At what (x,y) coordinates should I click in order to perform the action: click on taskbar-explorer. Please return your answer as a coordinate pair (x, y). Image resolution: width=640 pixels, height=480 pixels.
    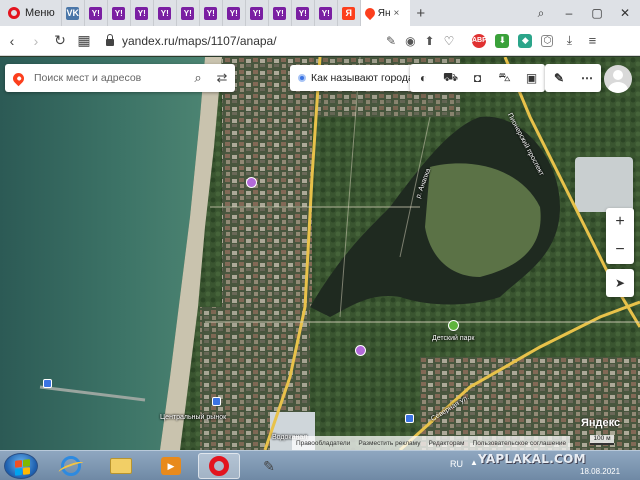
    Looking at the image, I should click on (121, 466).